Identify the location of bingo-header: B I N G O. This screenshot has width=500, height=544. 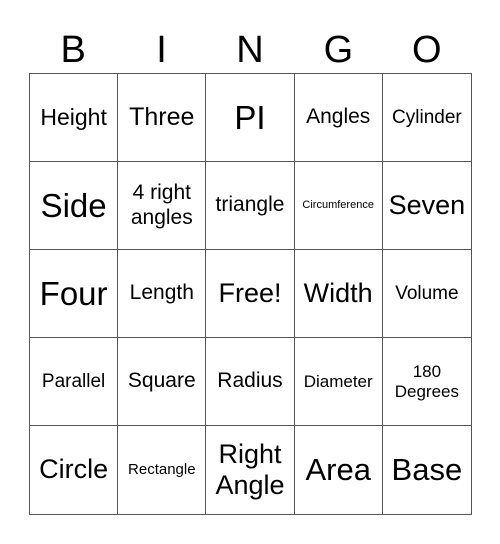
(250, 50).